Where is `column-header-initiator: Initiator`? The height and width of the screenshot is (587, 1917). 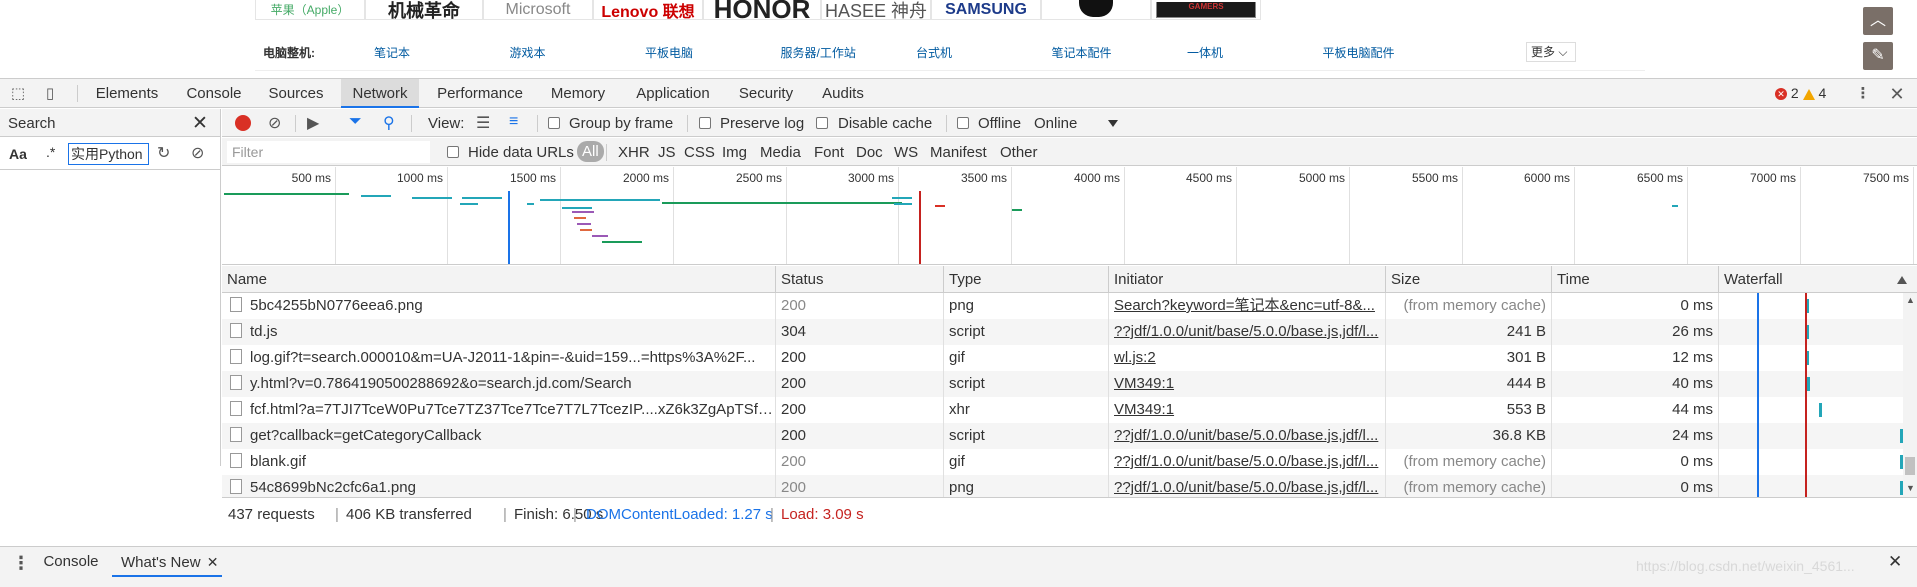
column-header-initiator: Initiator is located at coordinates (1247, 279).